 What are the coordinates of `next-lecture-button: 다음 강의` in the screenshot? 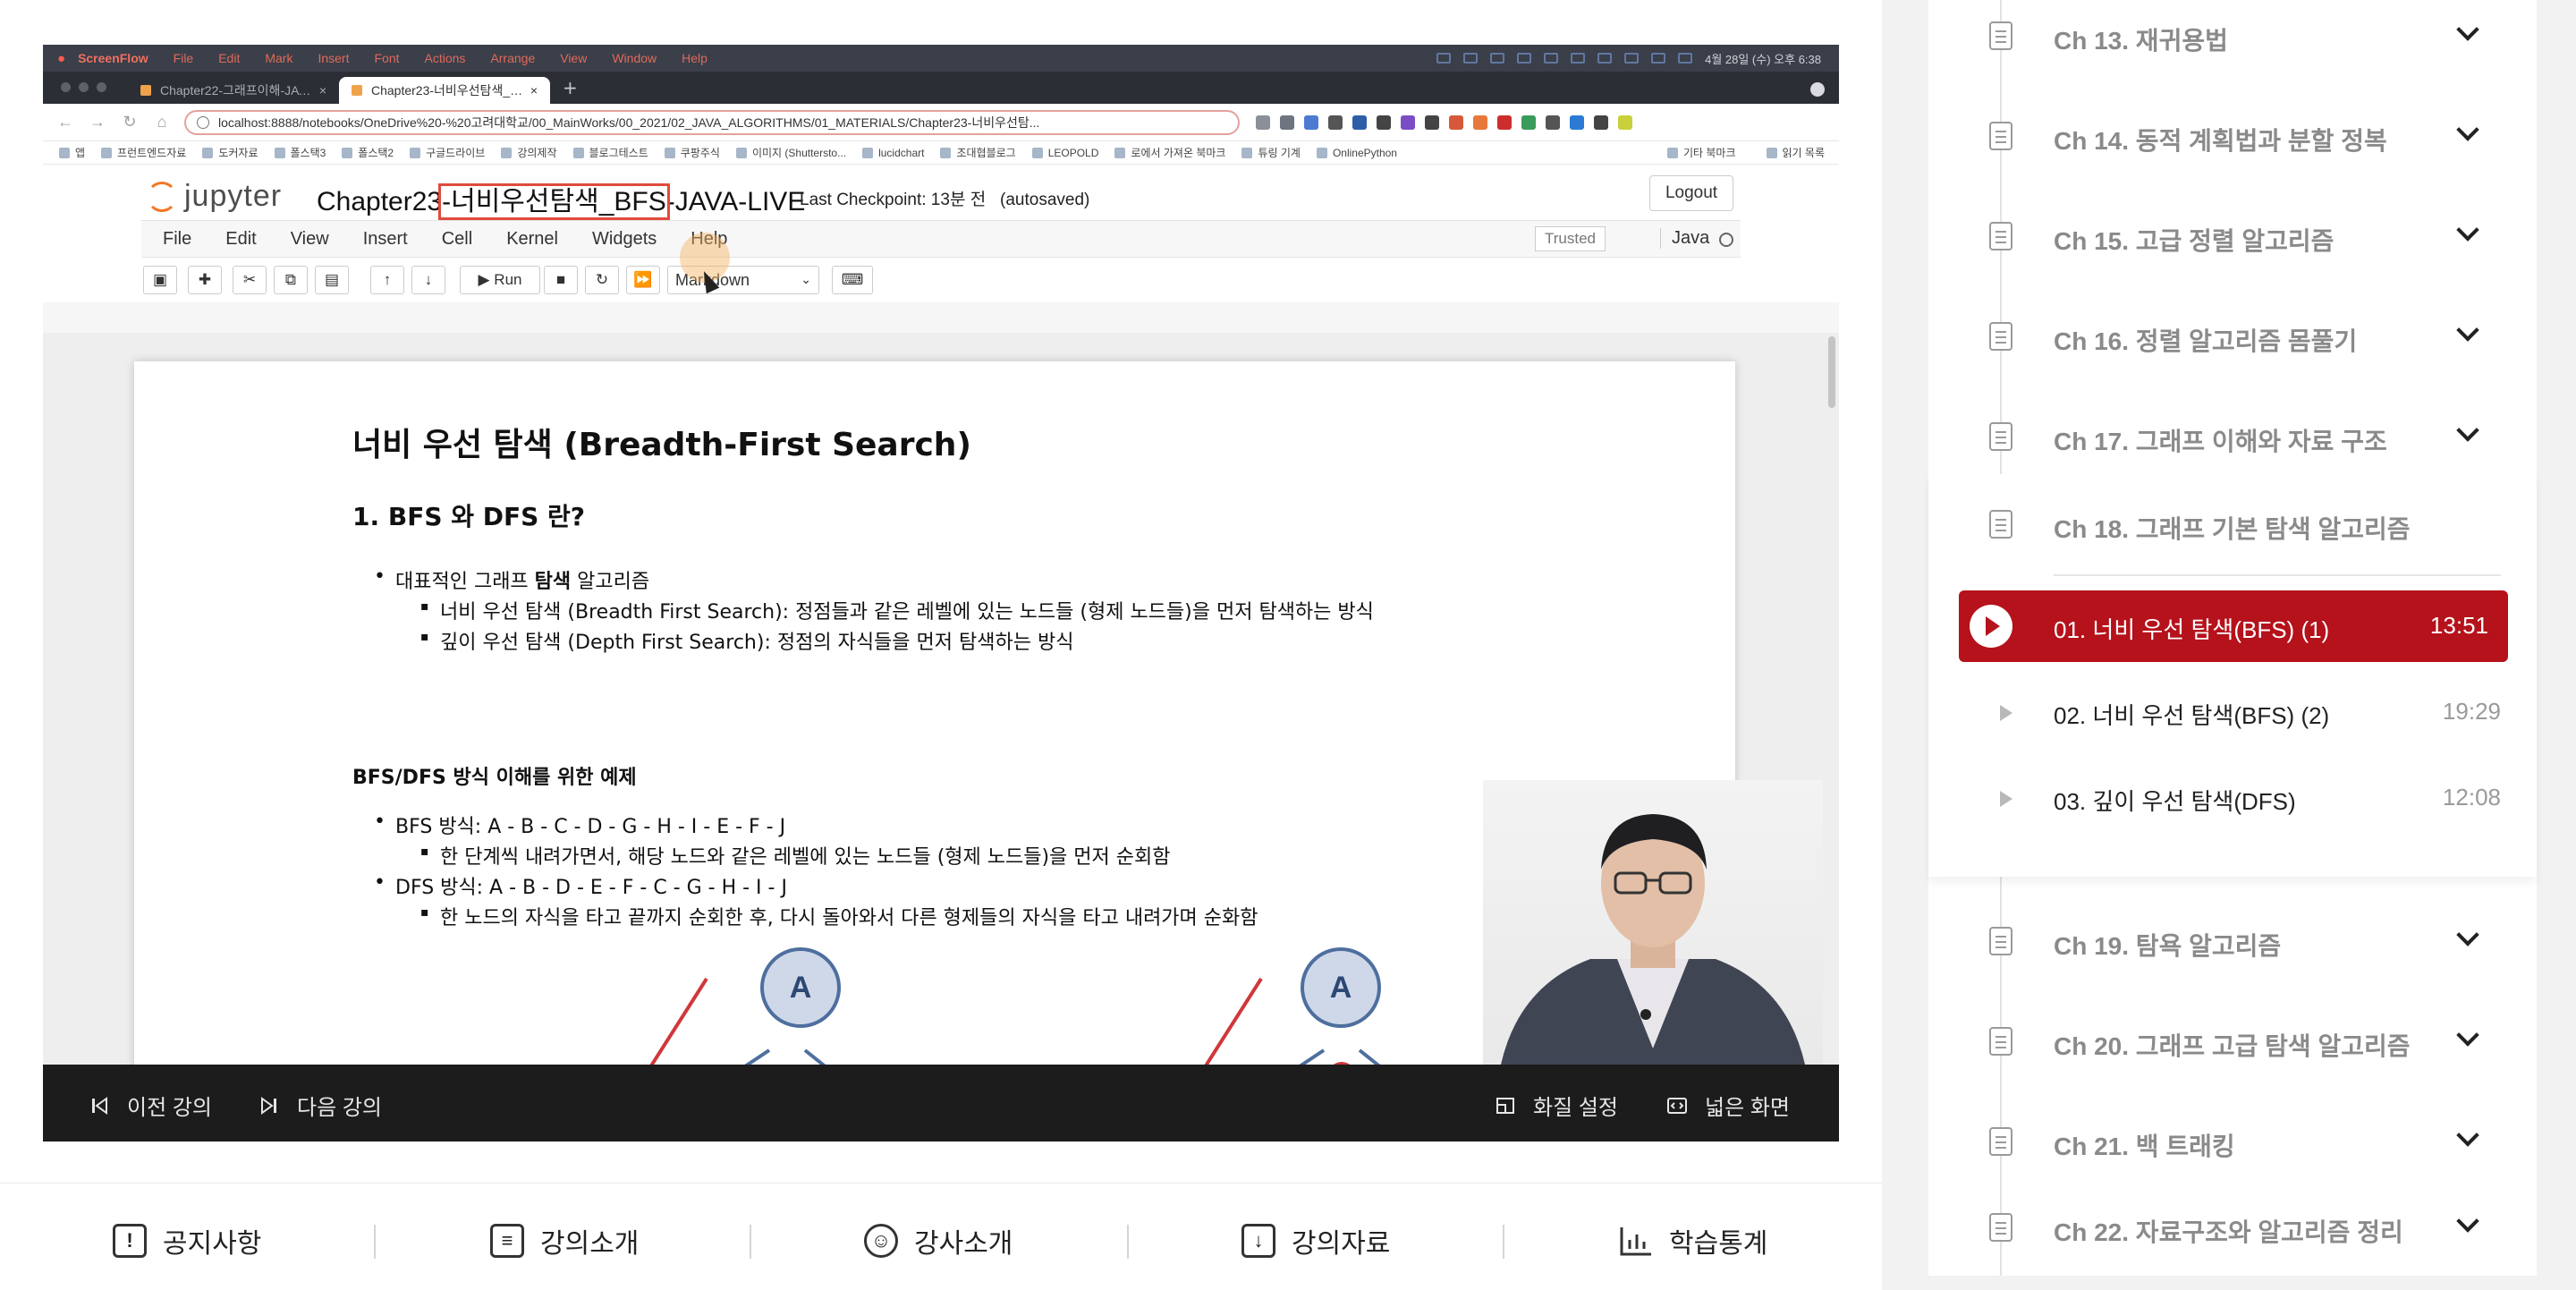 It's located at (320, 1105).